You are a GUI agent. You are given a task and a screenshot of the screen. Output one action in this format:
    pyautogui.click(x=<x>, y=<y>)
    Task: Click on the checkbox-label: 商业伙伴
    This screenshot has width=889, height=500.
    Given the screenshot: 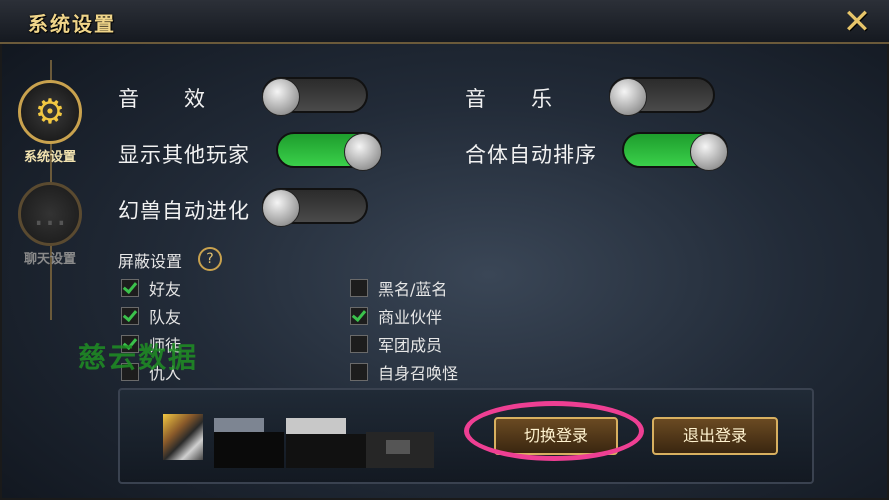 What is the action you would take?
    pyautogui.click(x=410, y=317)
    